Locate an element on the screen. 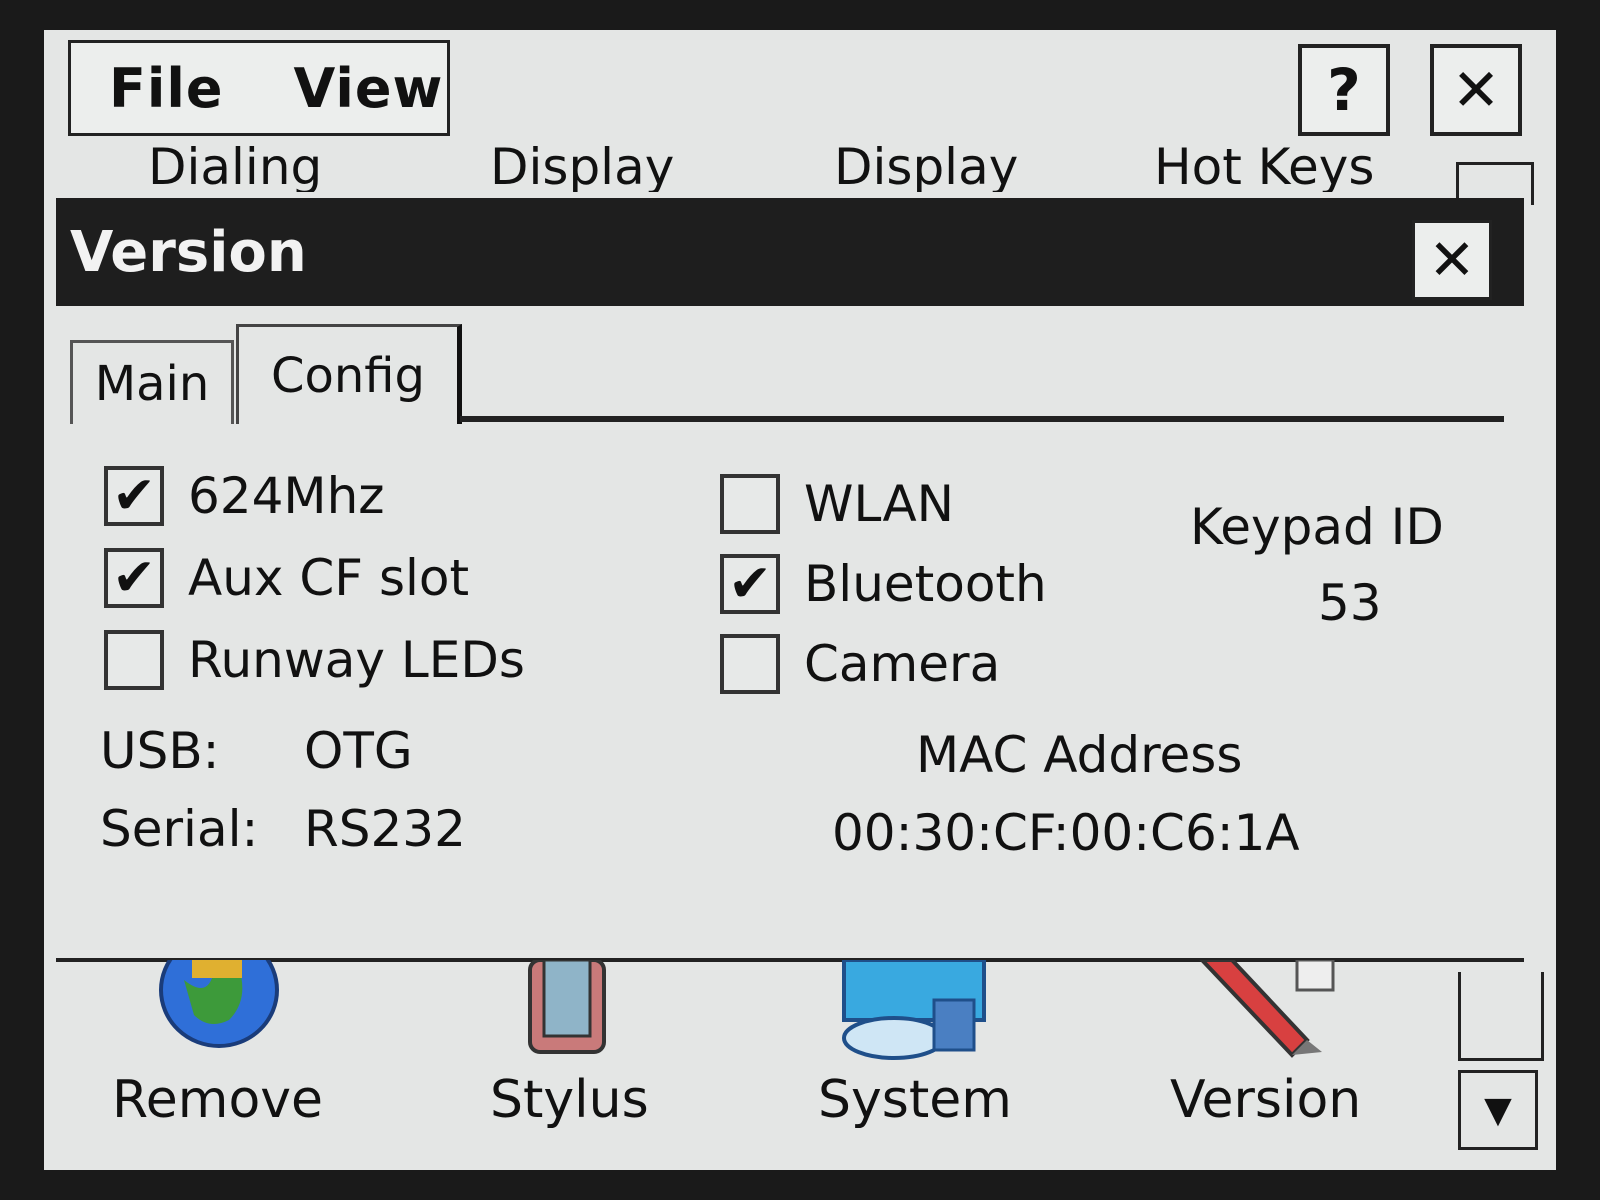 The height and width of the screenshot is (1200, 1600). dialog-close-button: ✕ is located at coordinates (1452, 260).